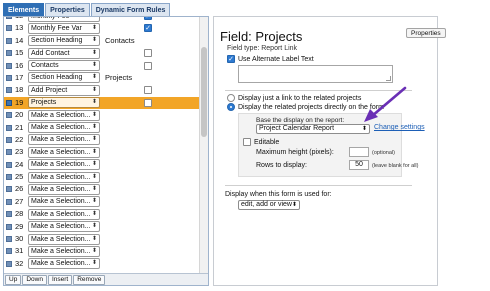 Image resolution: width=490 pixels, height=291 pixels. What do you see at coordinates (102, 239) in the screenshot?
I see `element-row: 30 Make a Selection... ⬍` at bounding box center [102, 239].